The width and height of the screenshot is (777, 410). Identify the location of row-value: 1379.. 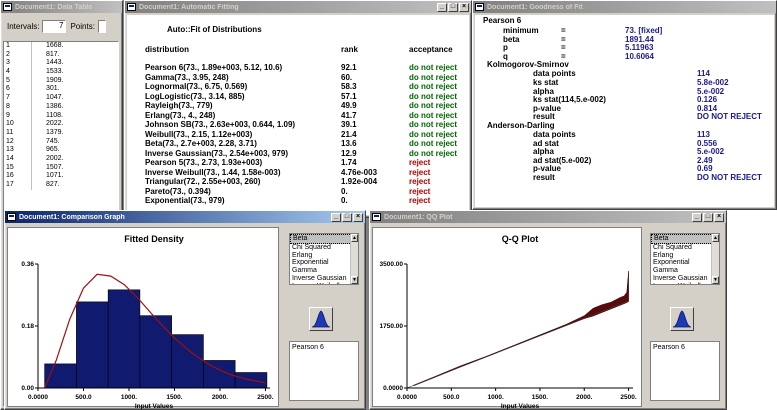
(75, 133).